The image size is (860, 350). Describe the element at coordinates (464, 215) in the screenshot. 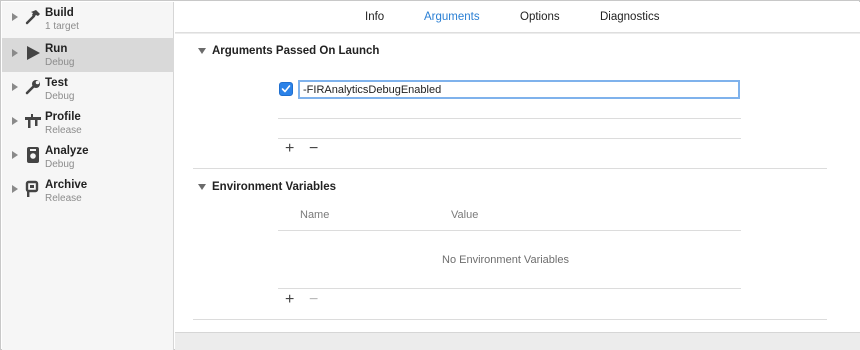

I see `column-header-value: Value` at that location.